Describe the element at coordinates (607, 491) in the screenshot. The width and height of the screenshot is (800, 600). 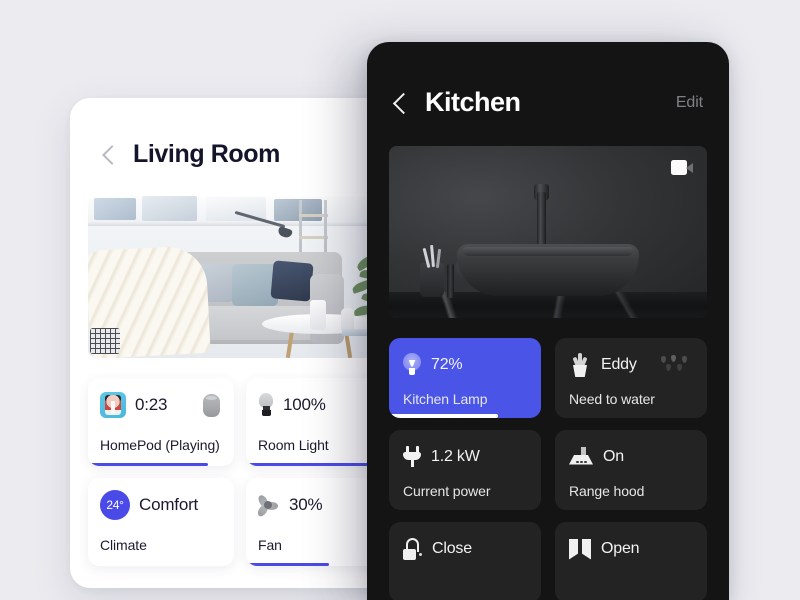
I see `range-hood-label: Range hood` at that location.